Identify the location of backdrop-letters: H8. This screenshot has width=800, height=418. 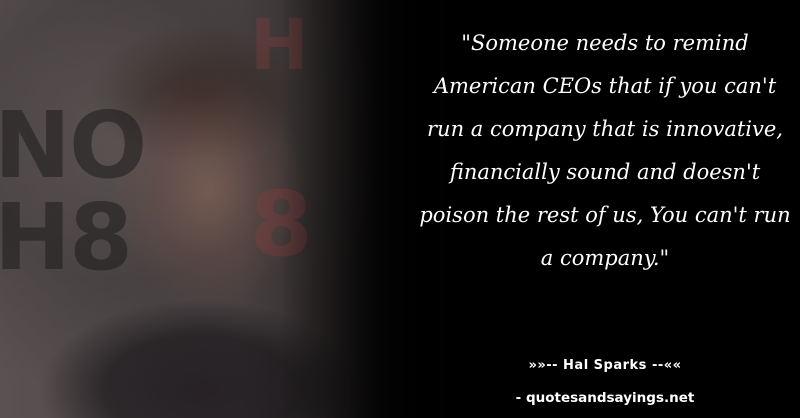
(66, 237).